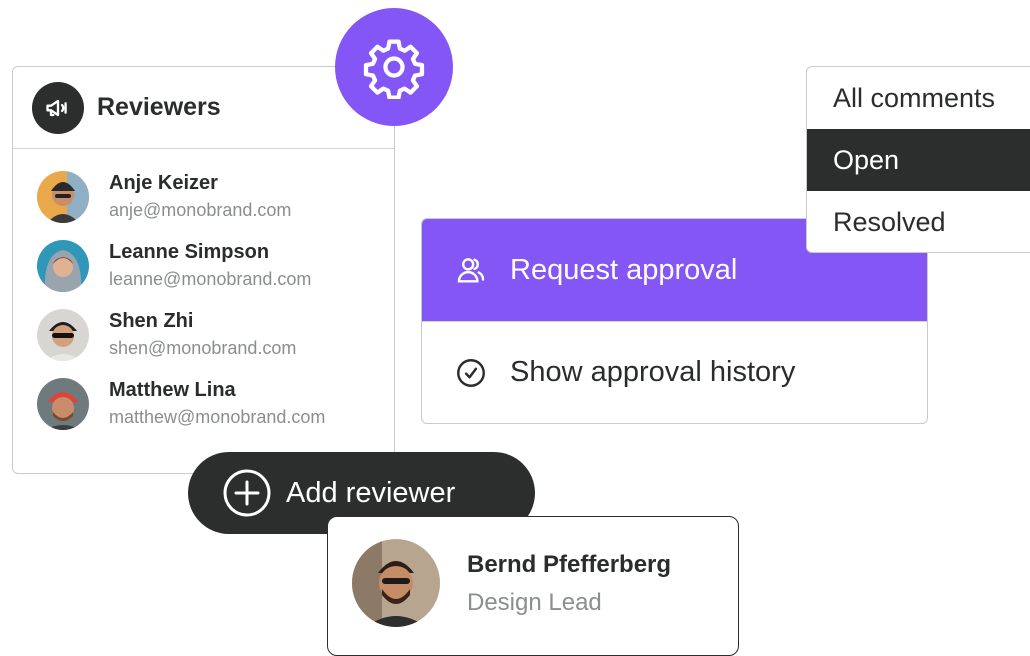  I want to click on approval-history-label: Show approval history, so click(653, 372).